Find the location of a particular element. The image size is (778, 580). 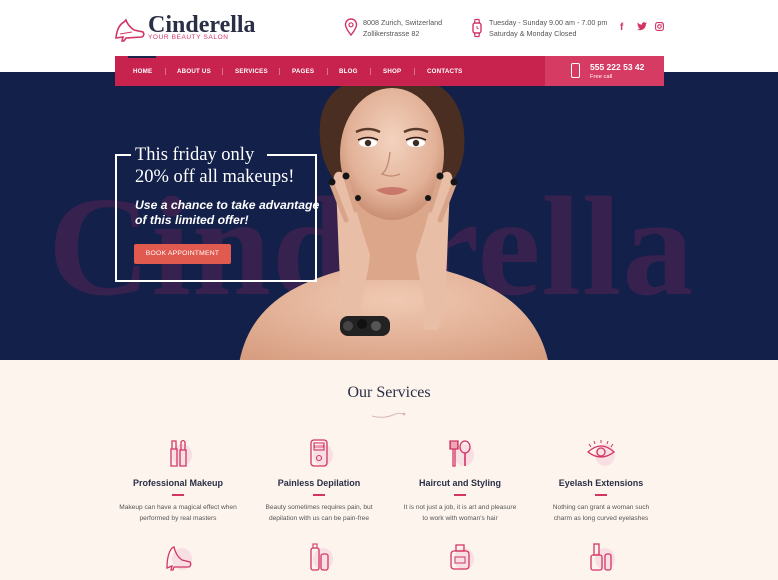

cosmetic-tubes-icon is located at coordinates (319, 558).